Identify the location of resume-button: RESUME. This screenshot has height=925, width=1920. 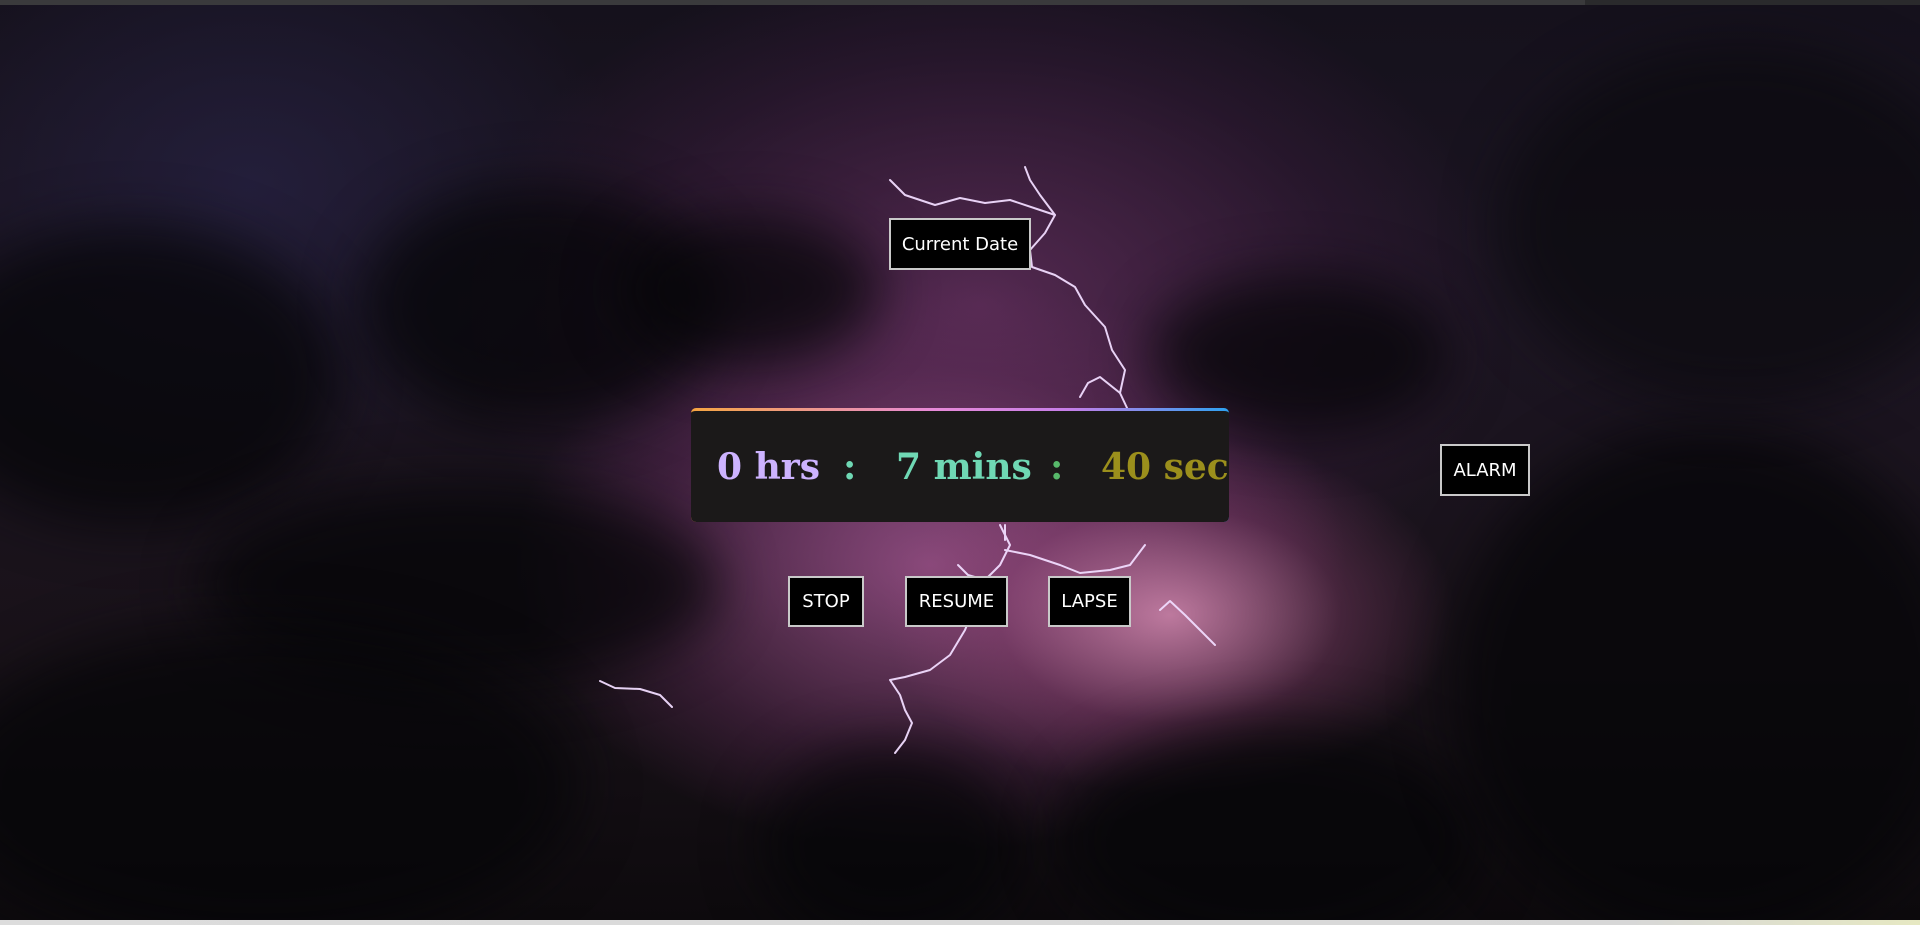
(956, 601).